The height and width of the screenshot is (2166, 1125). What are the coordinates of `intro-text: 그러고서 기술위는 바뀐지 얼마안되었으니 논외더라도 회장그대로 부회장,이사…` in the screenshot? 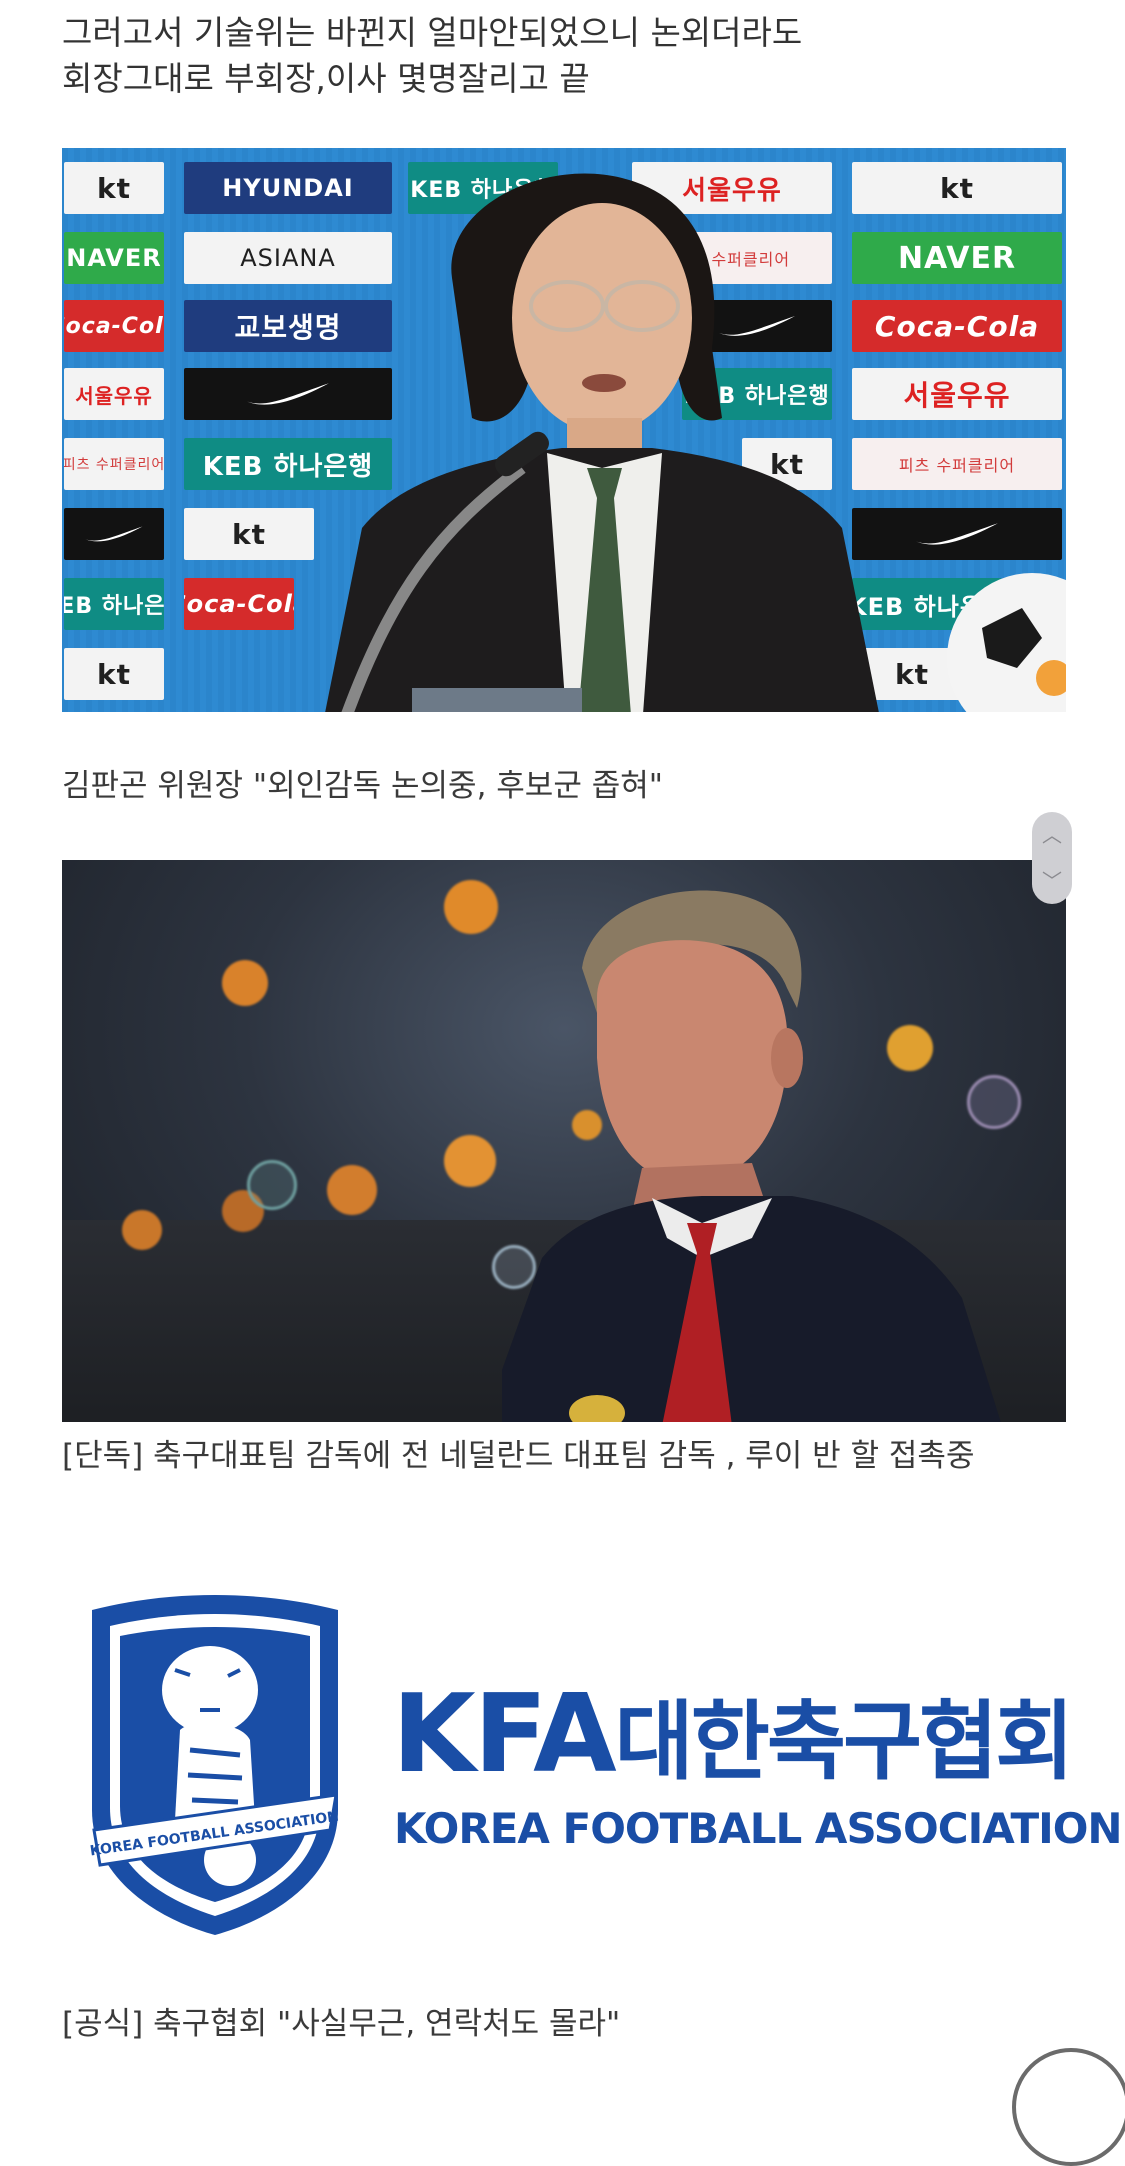 It's located at (432, 56).